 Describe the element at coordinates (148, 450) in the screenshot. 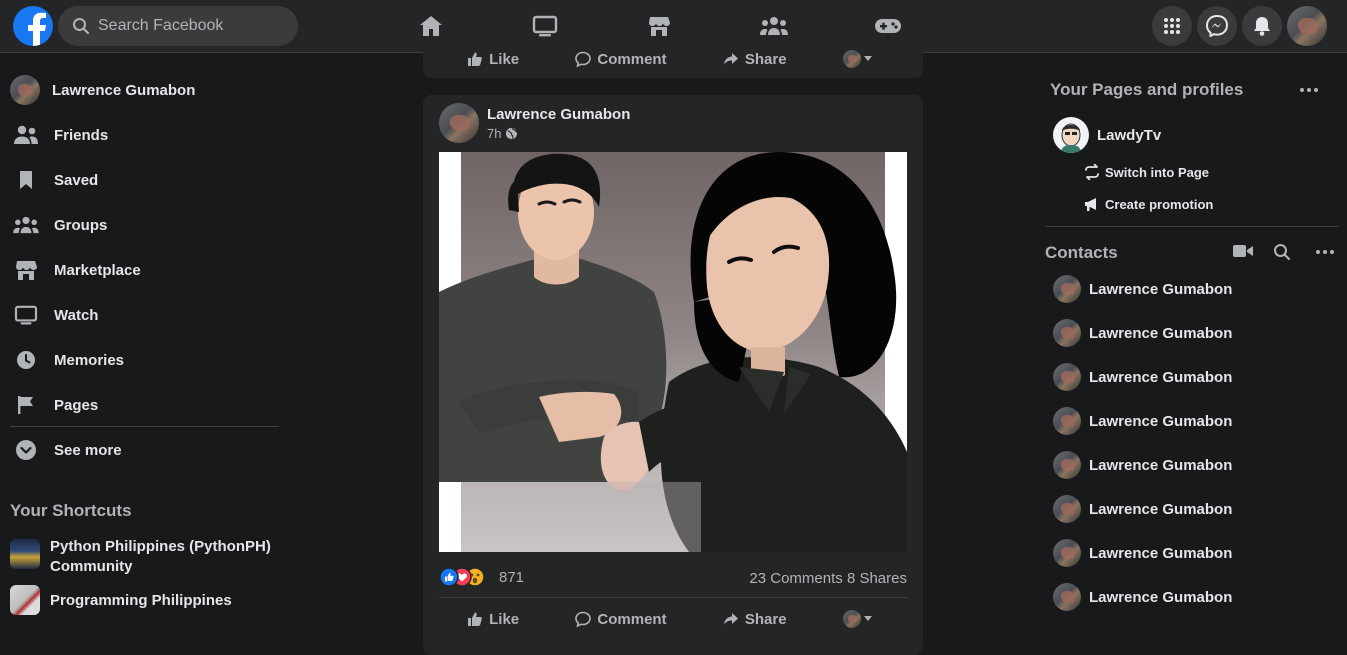

I see `sidebar-item-see-more: See more` at that location.